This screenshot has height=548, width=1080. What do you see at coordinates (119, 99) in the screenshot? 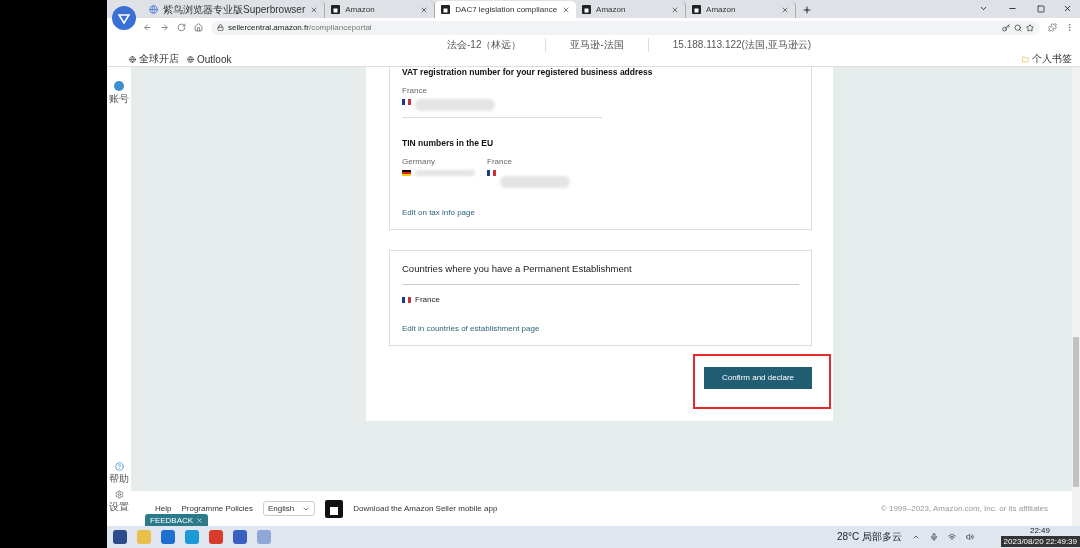
I see `rail-label: 账号` at bounding box center [119, 99].